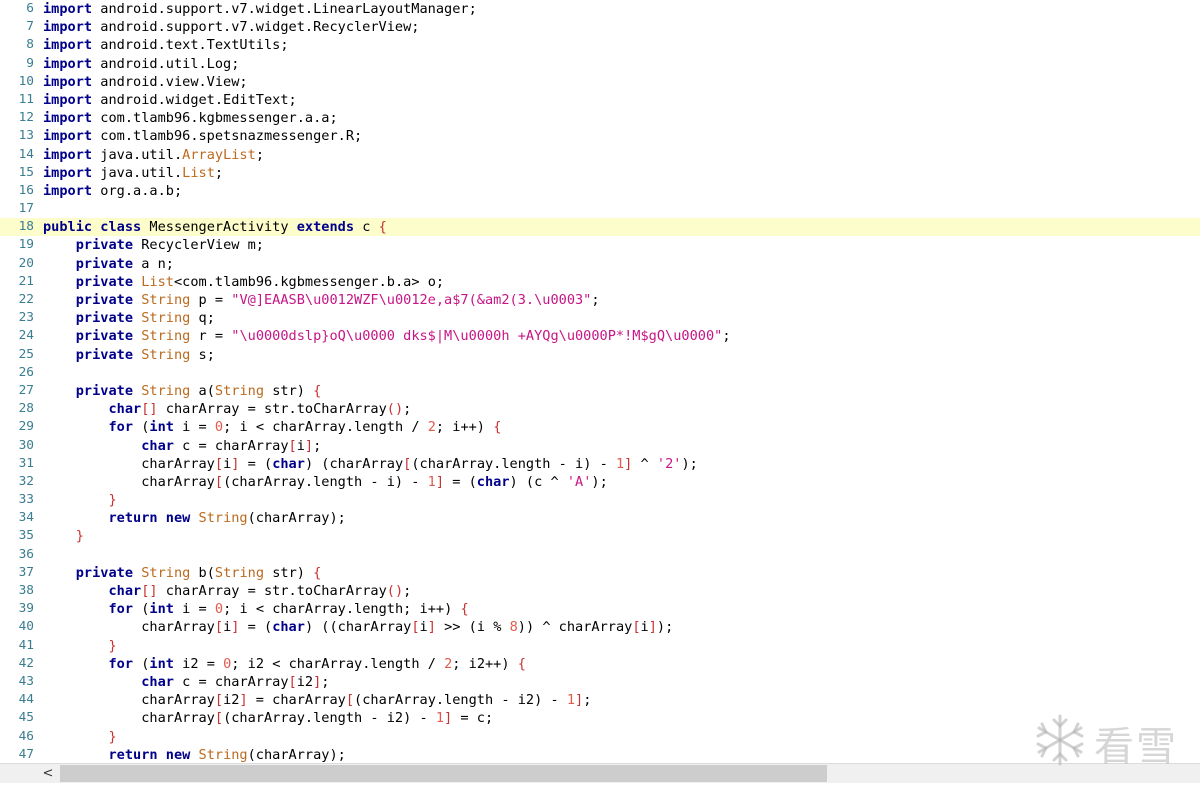 The image size is (1200, 785). What do you see at coordinates (443, 773) in the screenshot?
I see `scroll-thumb` at bounding box center [443, 773].